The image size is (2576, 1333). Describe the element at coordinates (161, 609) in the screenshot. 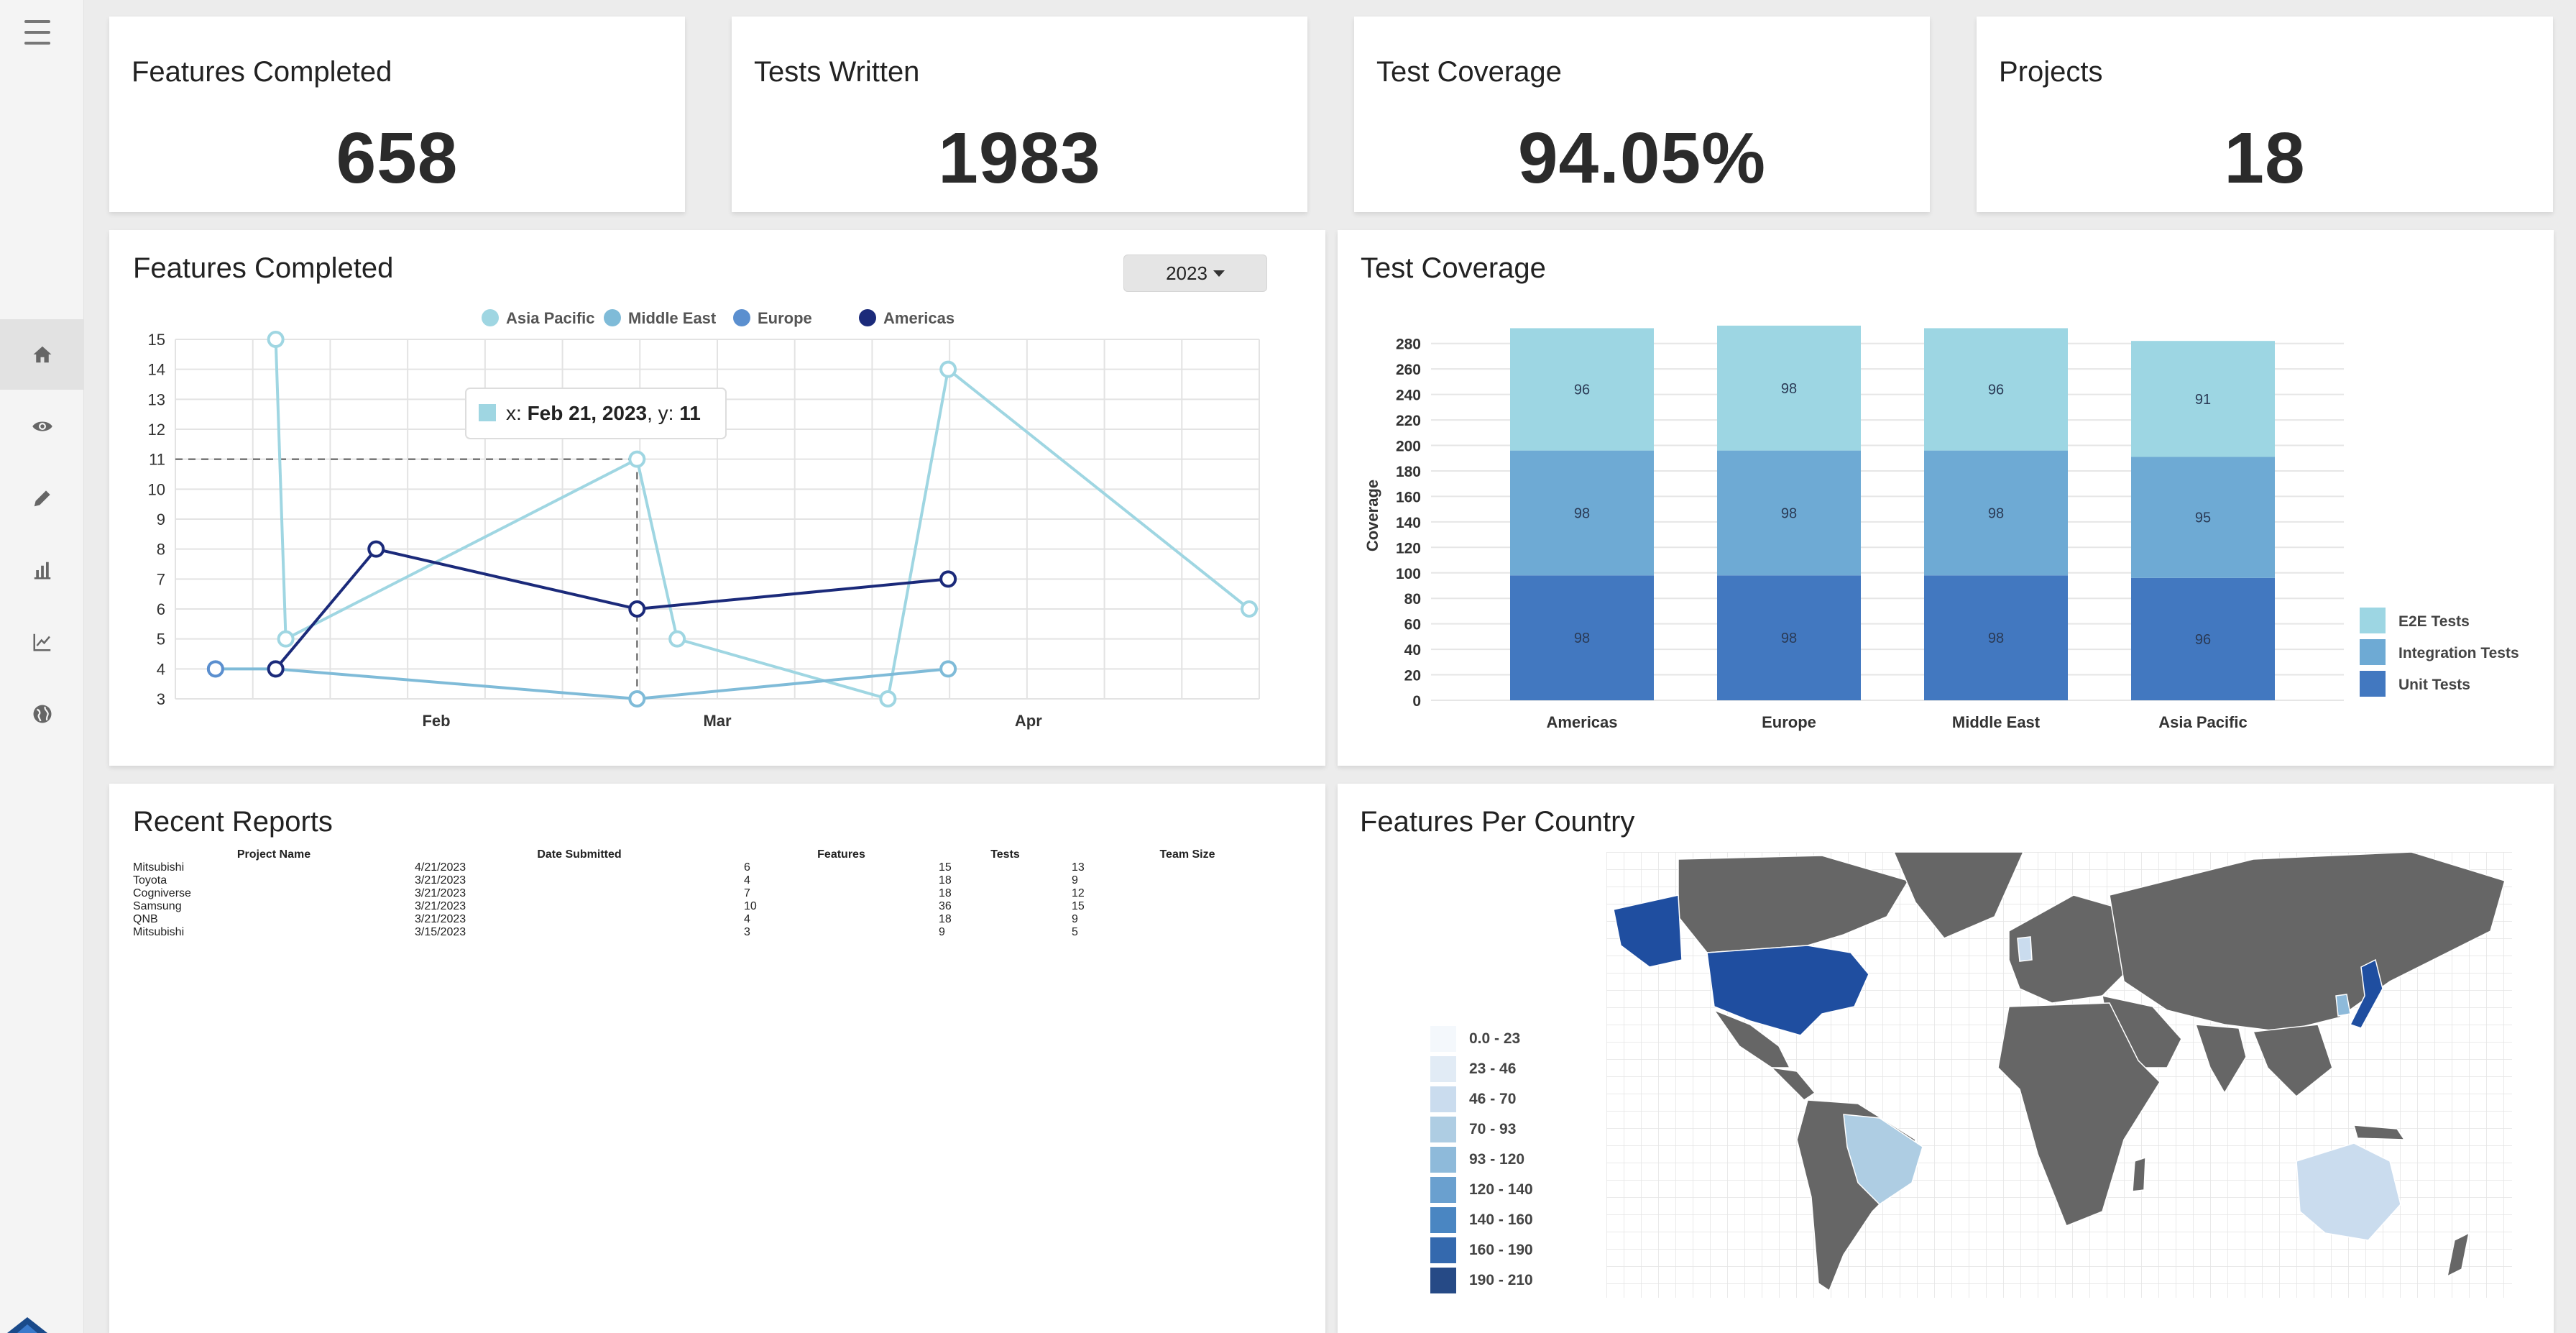

I see `y-tick-label: 6` at that location.